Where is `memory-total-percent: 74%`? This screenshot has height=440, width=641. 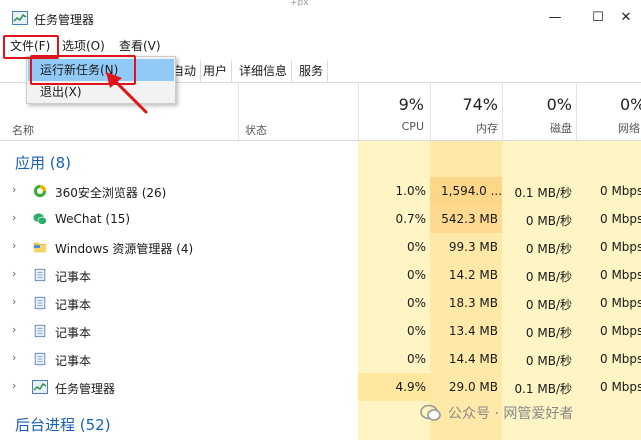
memory-total-percent: 74% is located at coordinates (480, 104).